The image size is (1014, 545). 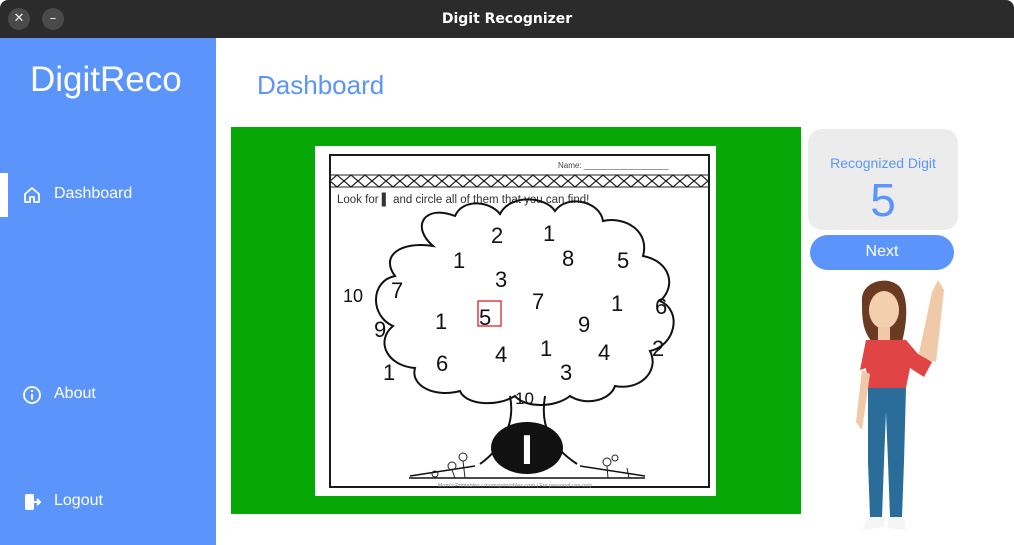 What do you see at coordinates (33, 502) in the screenshot?
I see `logout-icon` at bounding box center [33, 502].